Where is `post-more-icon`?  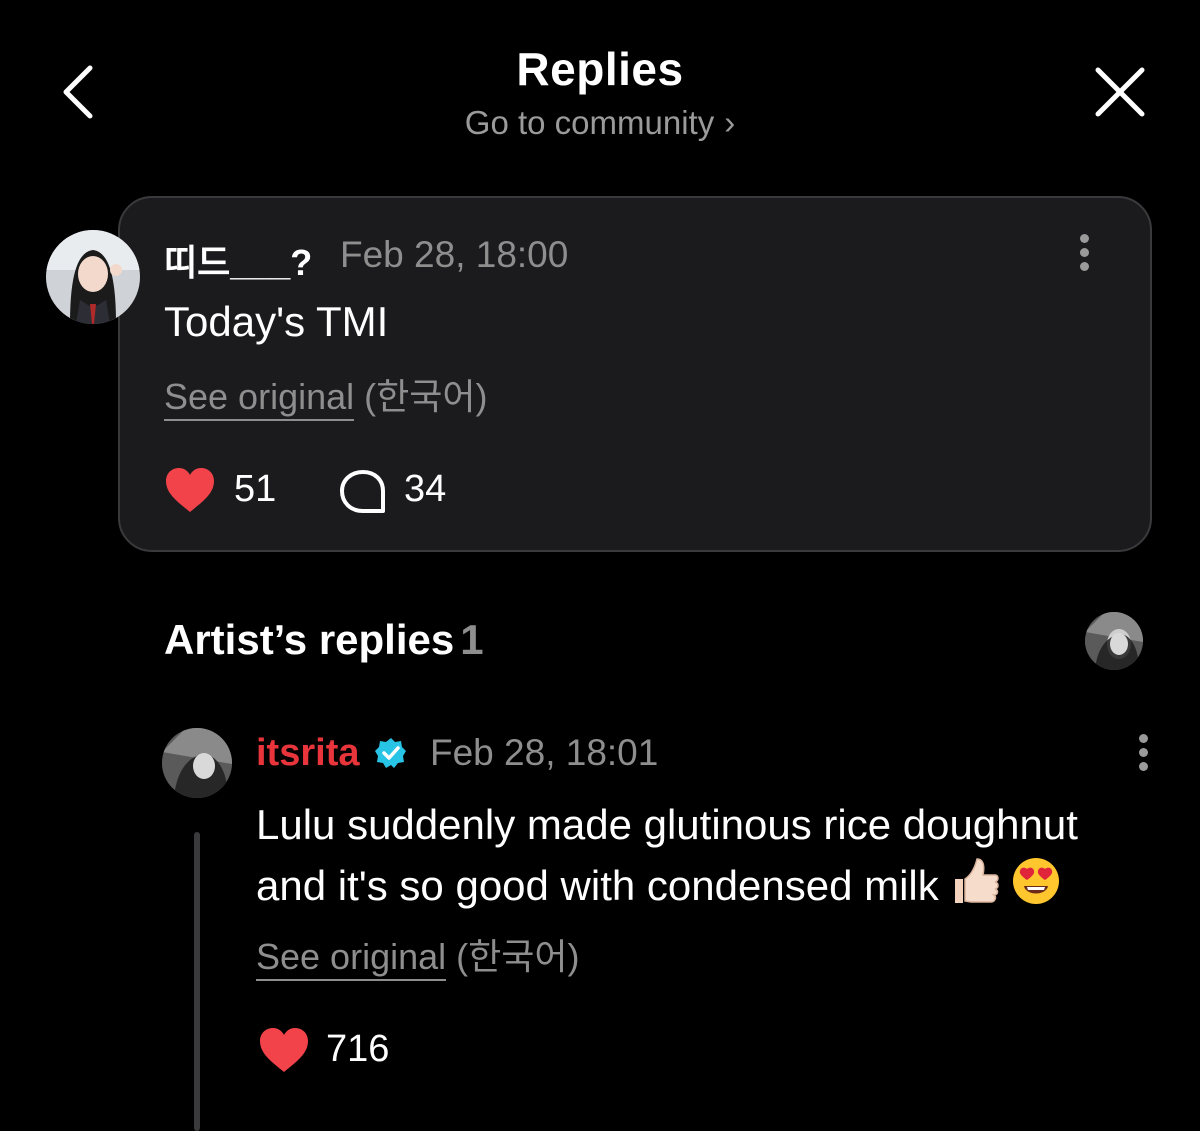 post-more-icon is located at coordinates (1084, 256).